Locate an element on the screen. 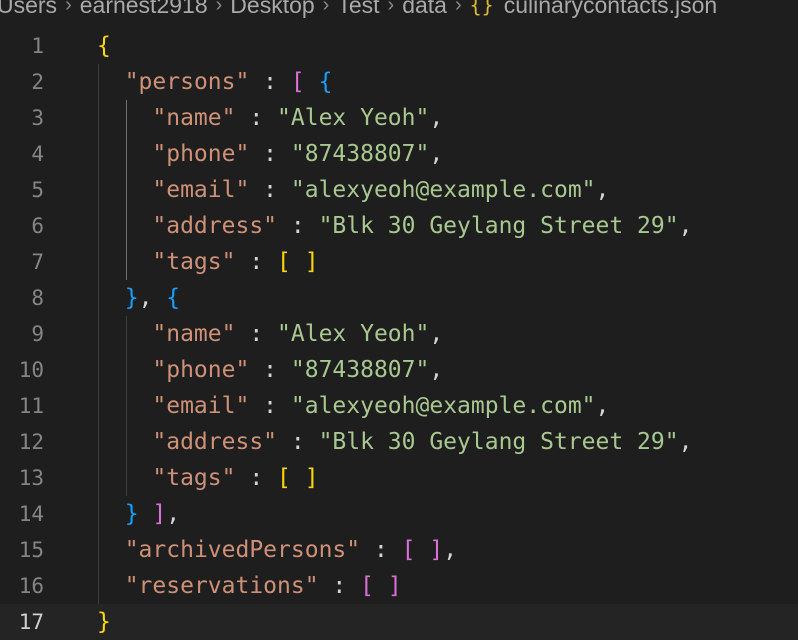 The height and width of the screenshot is (640, 798). code-line: 16 "reservations" : [ ] is located at coordinates (399, 586).